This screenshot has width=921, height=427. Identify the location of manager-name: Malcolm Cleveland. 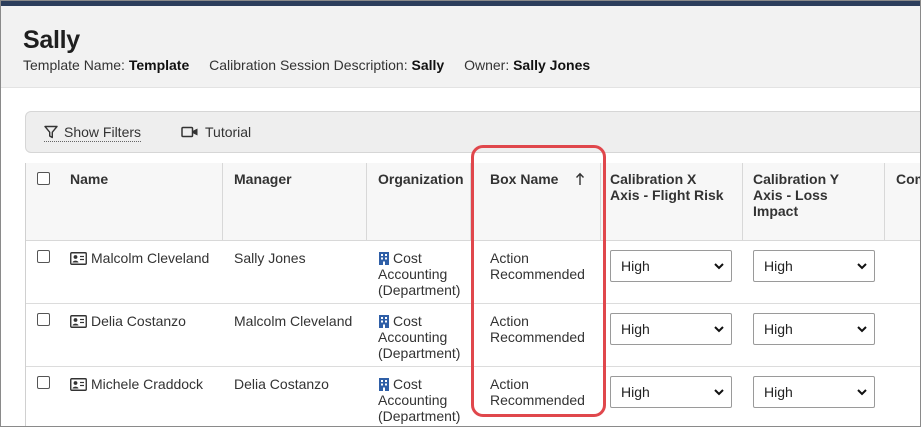
(293, 321).